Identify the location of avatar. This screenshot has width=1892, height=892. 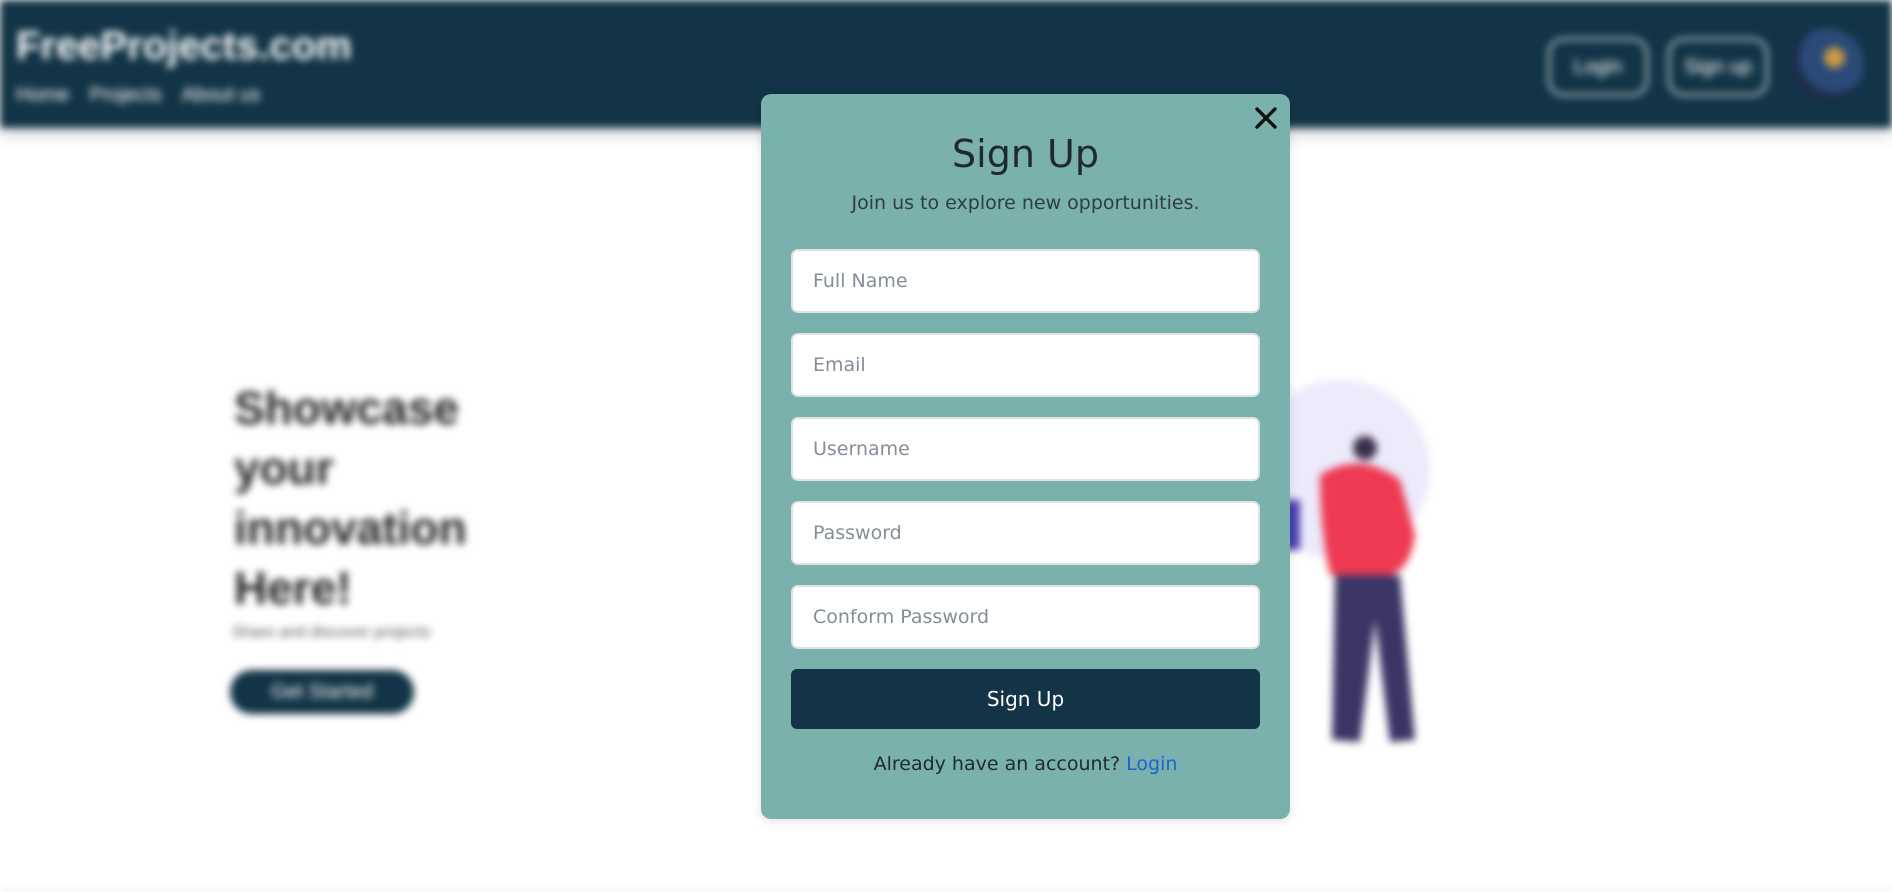
(1827, 65).